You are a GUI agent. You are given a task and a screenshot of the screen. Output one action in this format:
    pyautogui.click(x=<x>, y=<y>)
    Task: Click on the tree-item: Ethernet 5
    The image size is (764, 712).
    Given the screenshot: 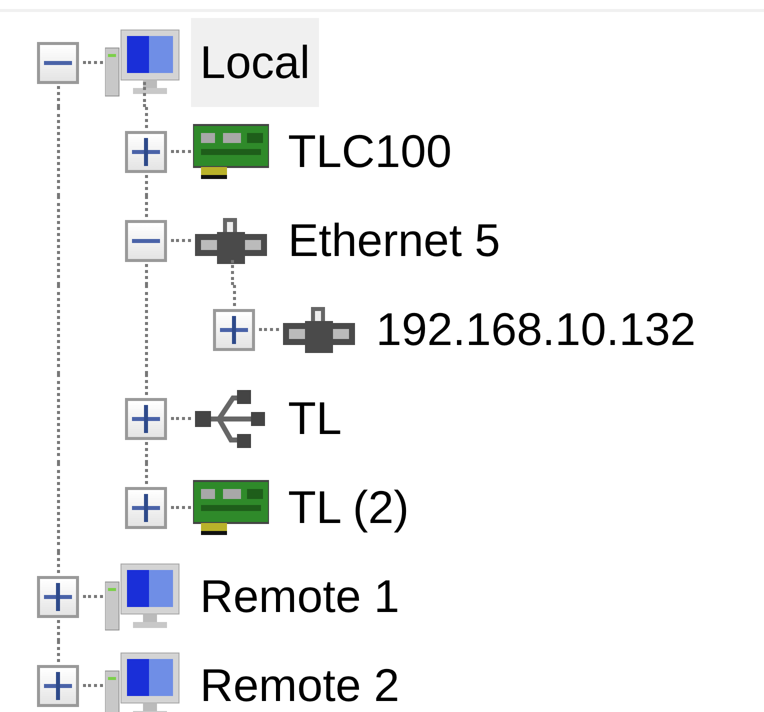 What is the action you would take?
    pyautogui.click(x=394, y=240)
    